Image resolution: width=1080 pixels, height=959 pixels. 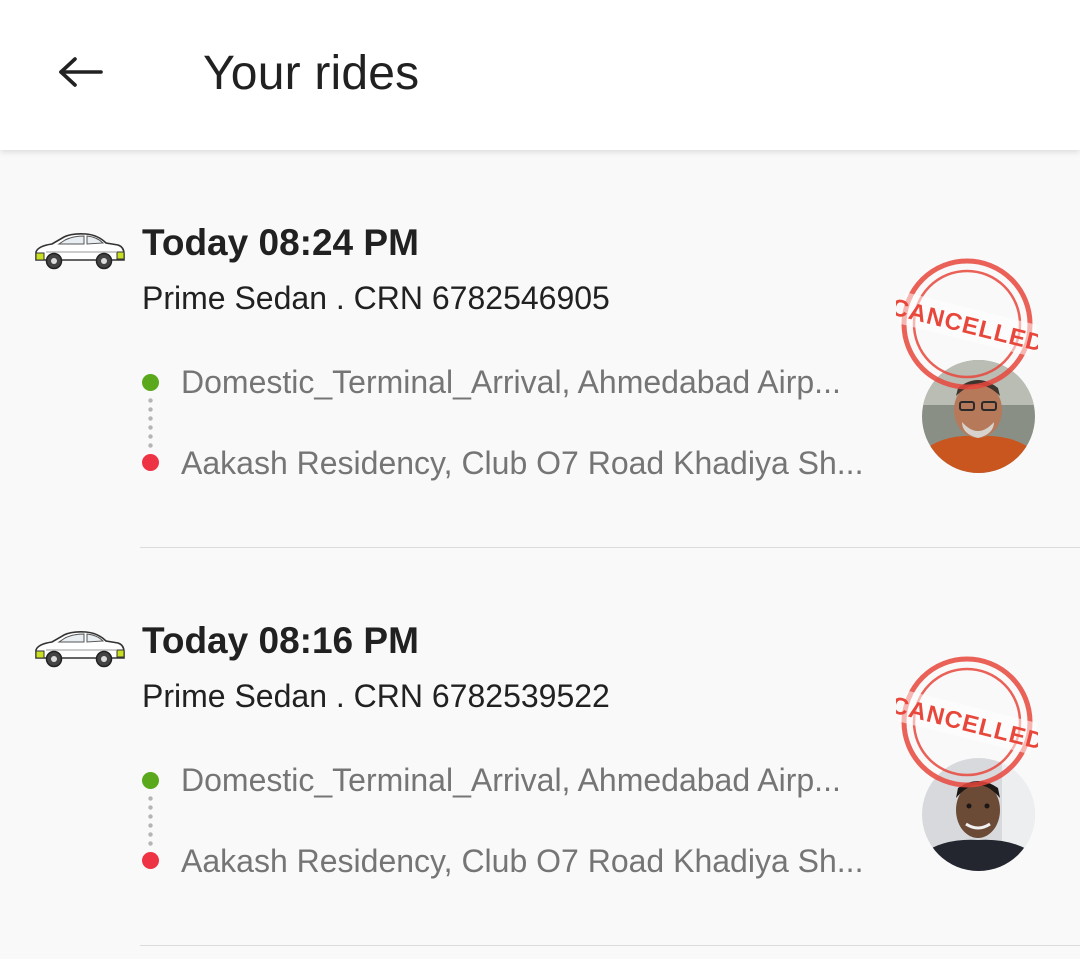 I want to click on page-title: Your rides, so click(x=311, y=73).